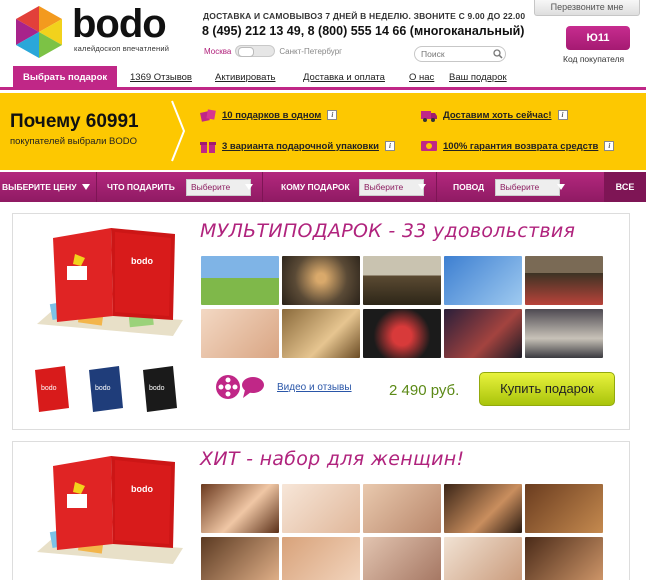 The width and height of the screenshot is (646, 580). I want to click on filter-all-button: ВСЕ, so click(625, 187).